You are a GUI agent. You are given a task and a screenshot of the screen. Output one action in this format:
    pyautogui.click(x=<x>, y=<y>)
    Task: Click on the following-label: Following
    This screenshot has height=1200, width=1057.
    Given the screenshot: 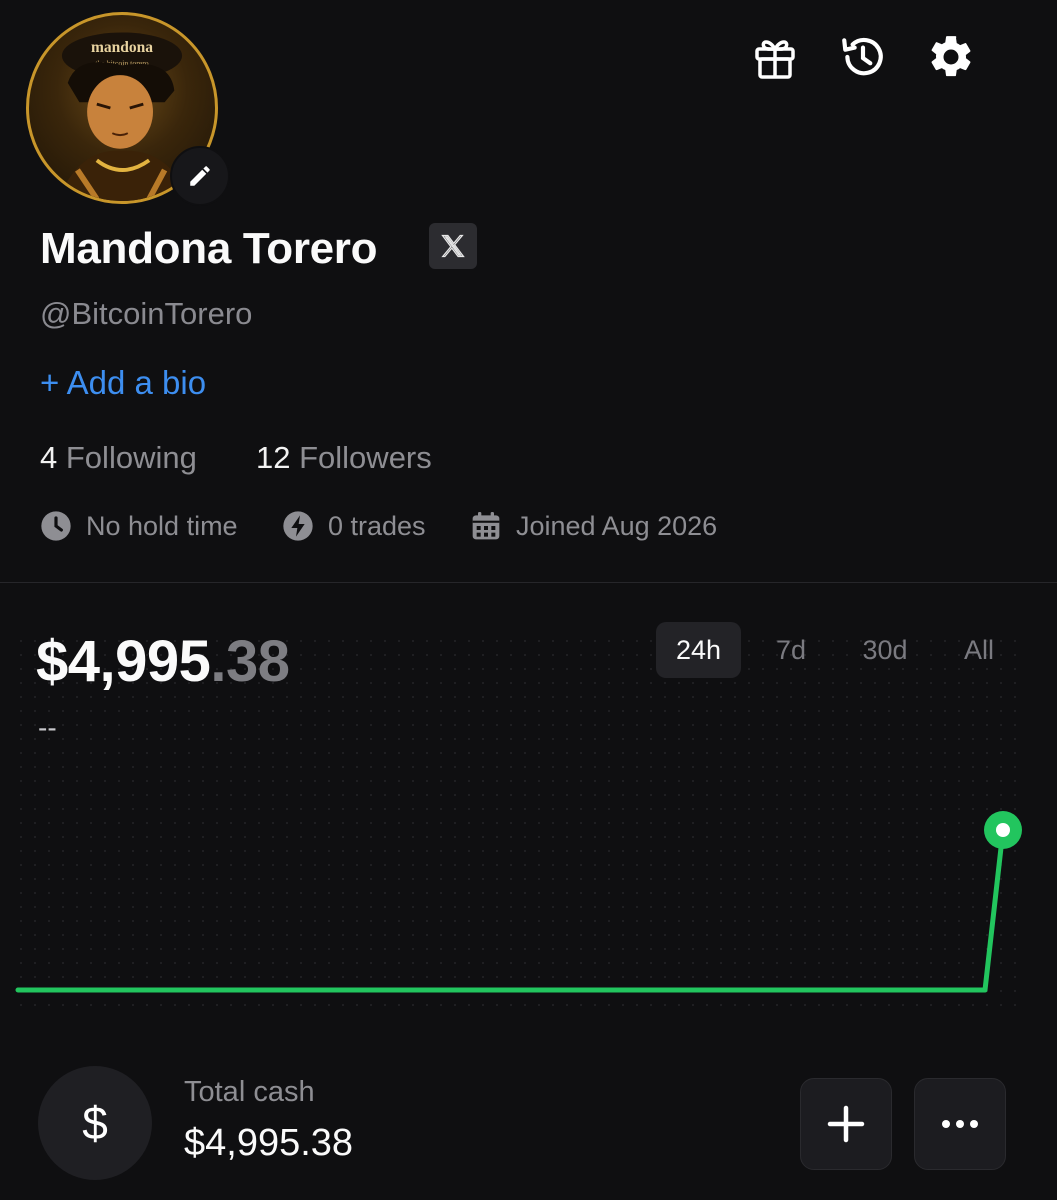 What is the action you would take?
    pyautogui.click(x=131, y=457)
    